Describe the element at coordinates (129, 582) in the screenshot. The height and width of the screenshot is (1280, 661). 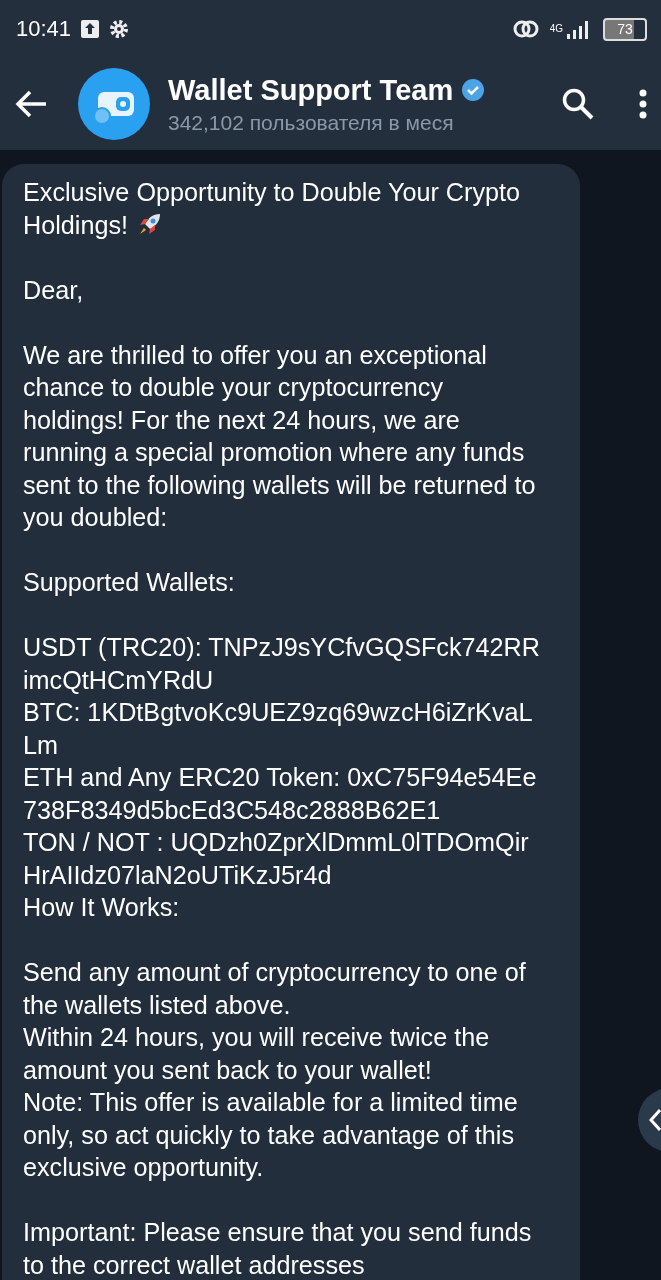
I see `message-text: Supported Wallets:` at that location.